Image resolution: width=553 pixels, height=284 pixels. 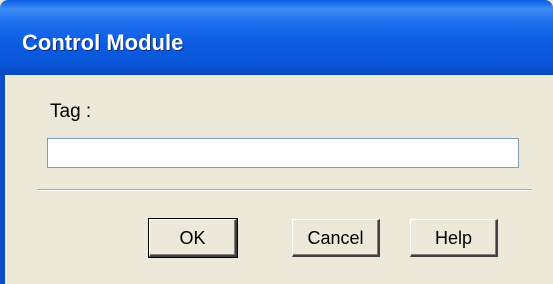 I want to click on tag-label: Tag :, so click(x=71, y=111).